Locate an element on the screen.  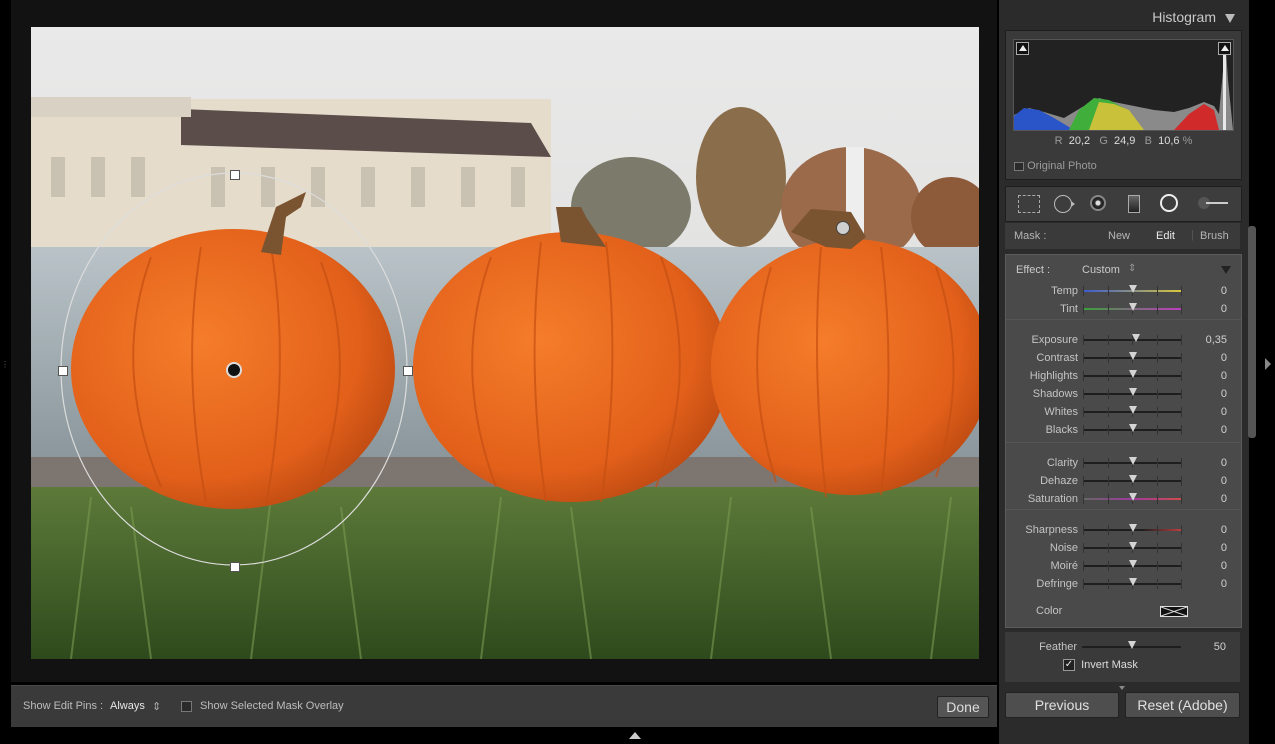
original-photo-toggle: Original Photo is located at coordinates (1055, 166).